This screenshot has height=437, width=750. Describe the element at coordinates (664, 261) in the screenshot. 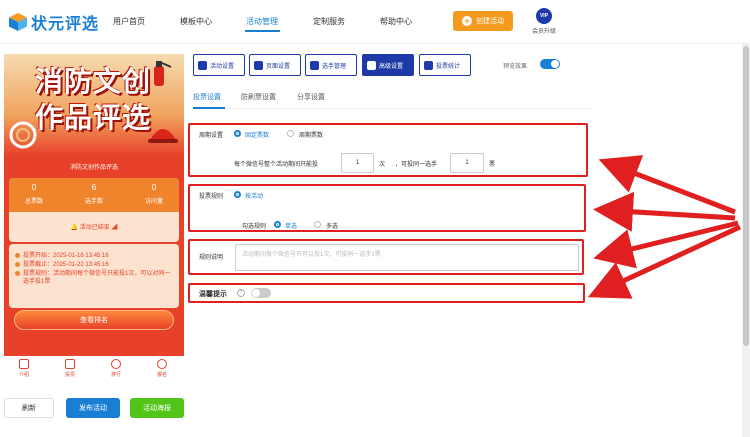

I see `arrow-to-tip` at that location.